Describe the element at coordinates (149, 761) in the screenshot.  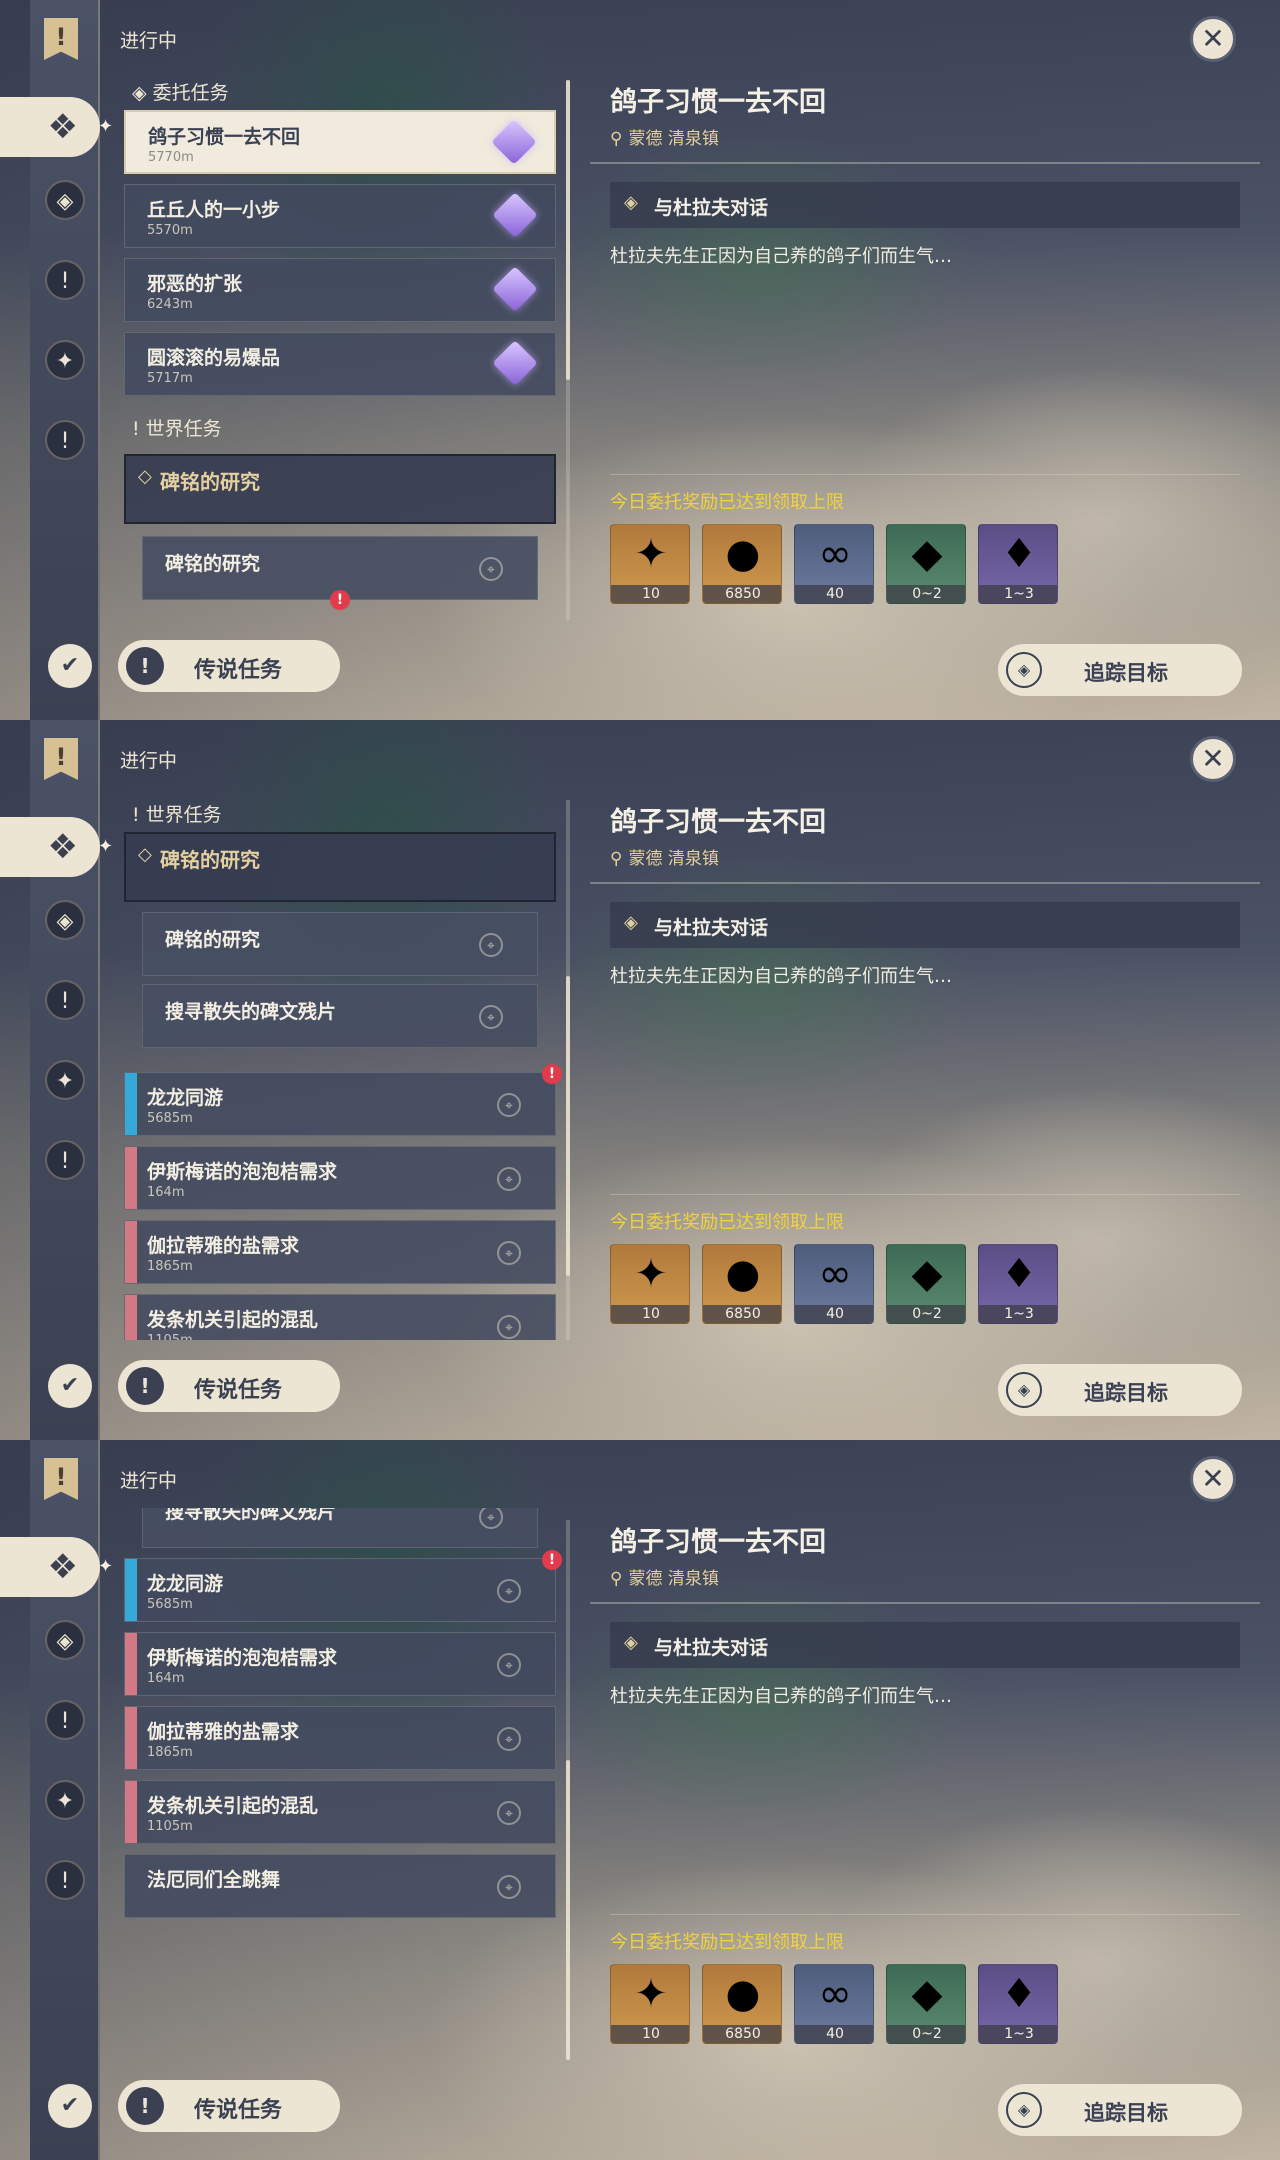
I see `status-label: 进行中` at that location.